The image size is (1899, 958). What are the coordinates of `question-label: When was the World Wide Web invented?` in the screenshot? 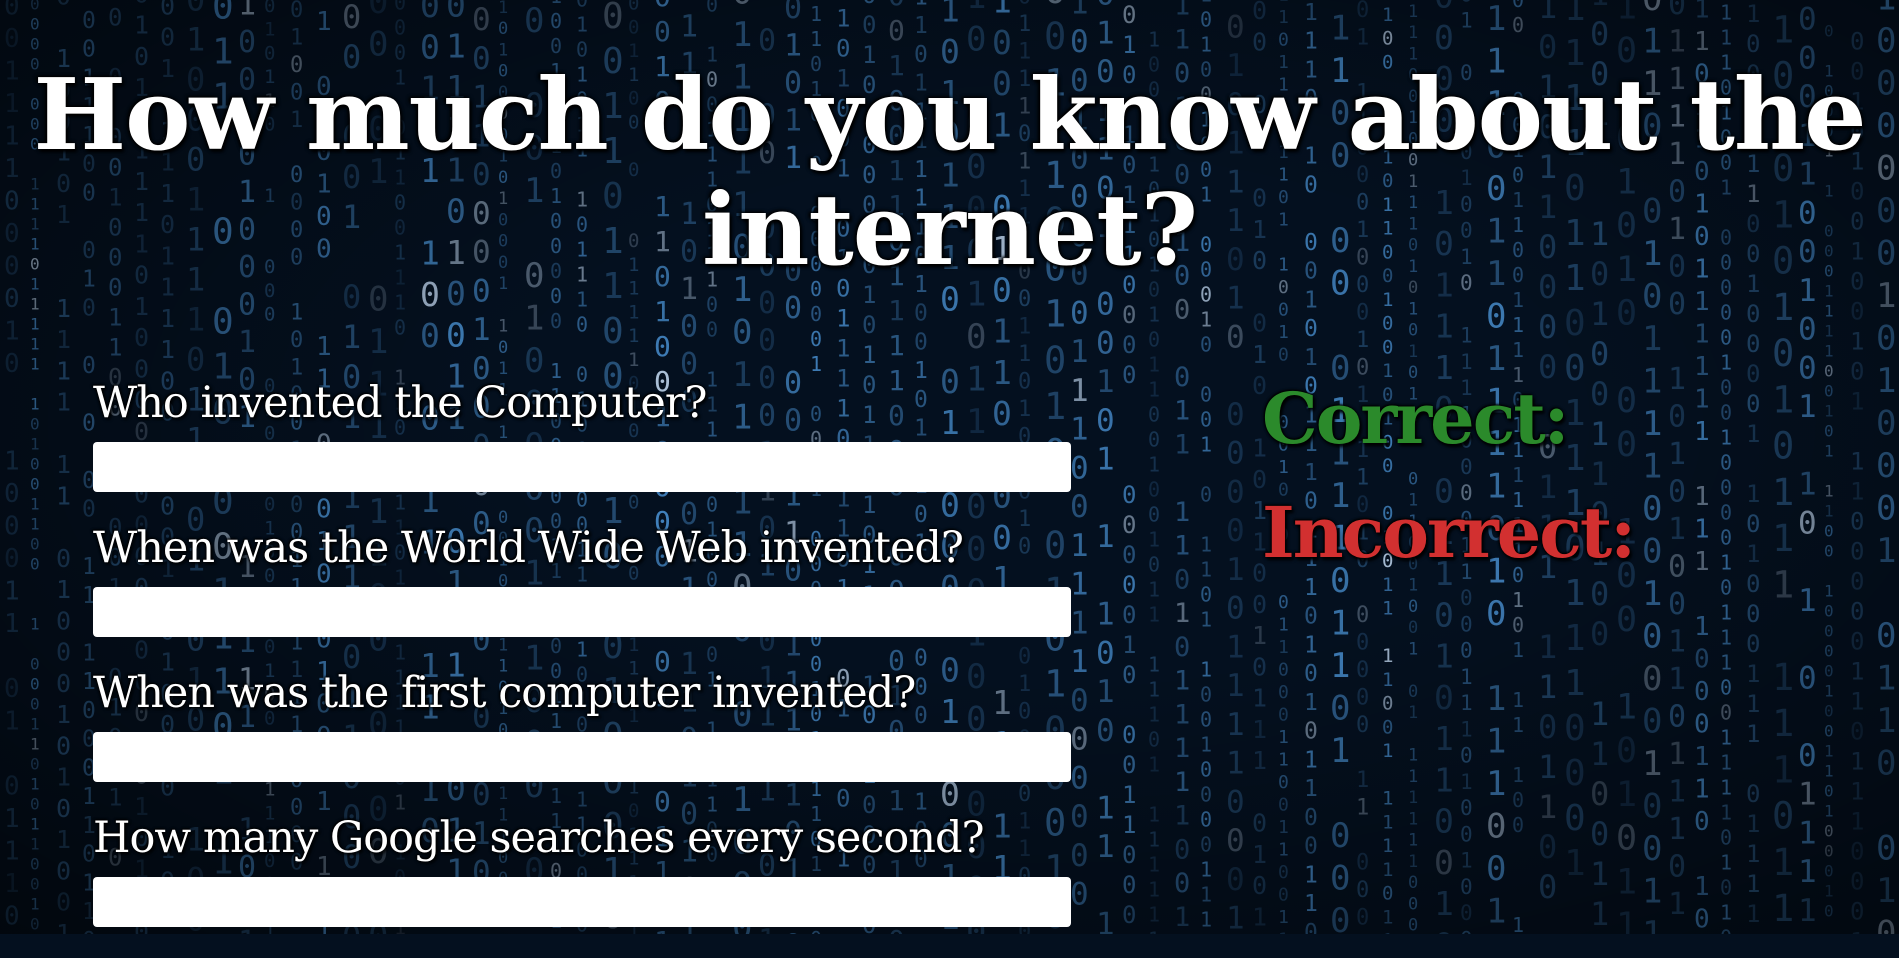 It's located at (583, 548).